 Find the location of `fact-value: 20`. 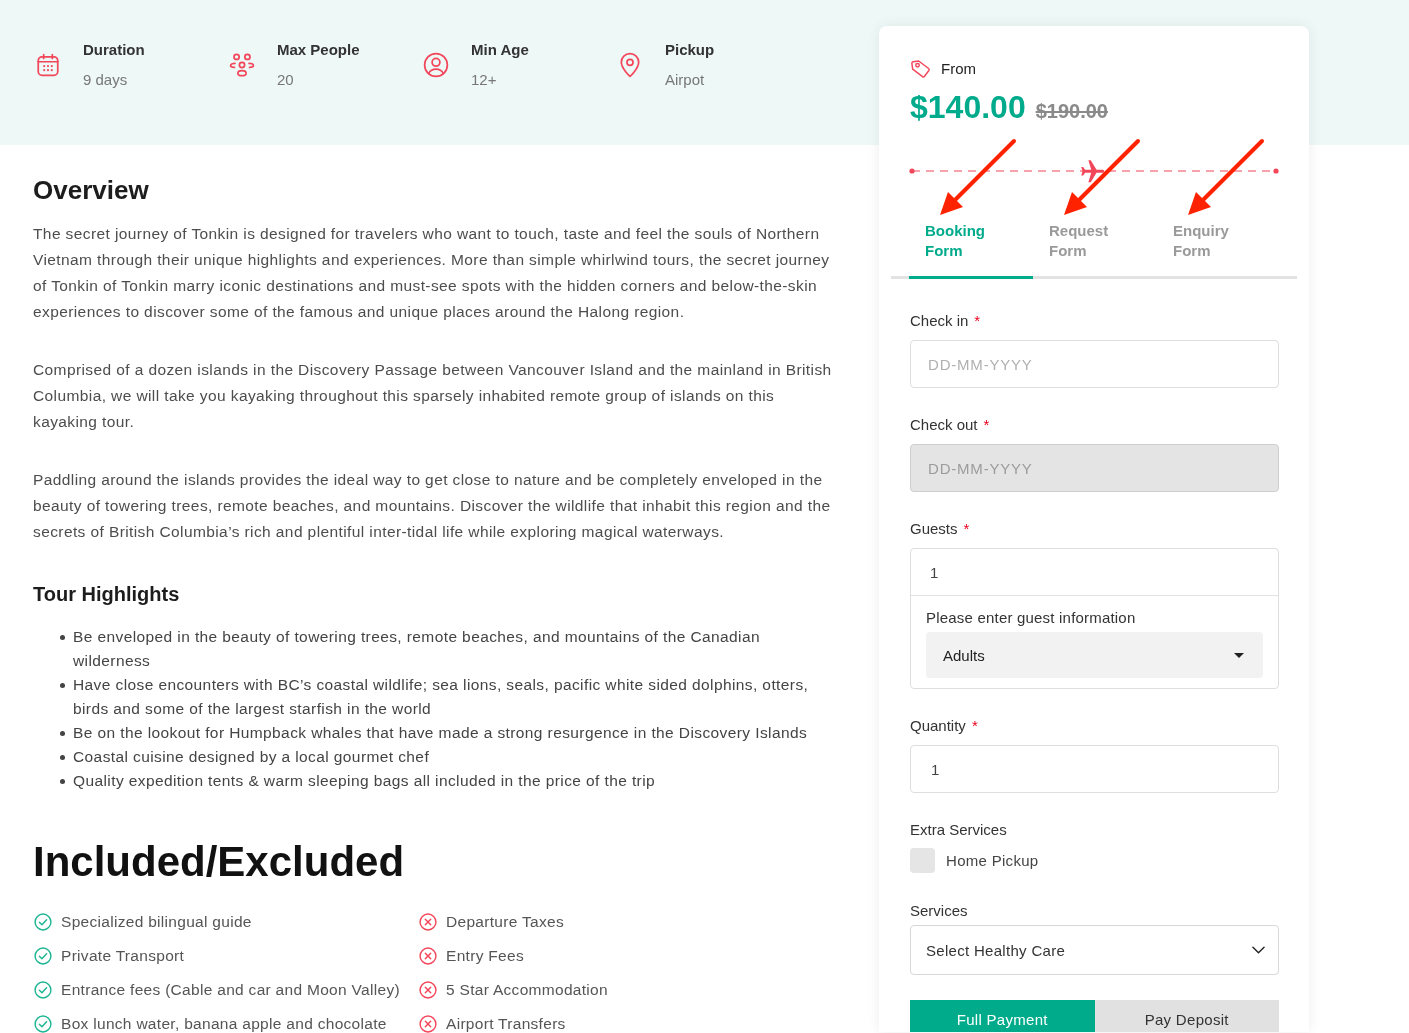

fact-value: 20 is located at coordinates (286, 80).